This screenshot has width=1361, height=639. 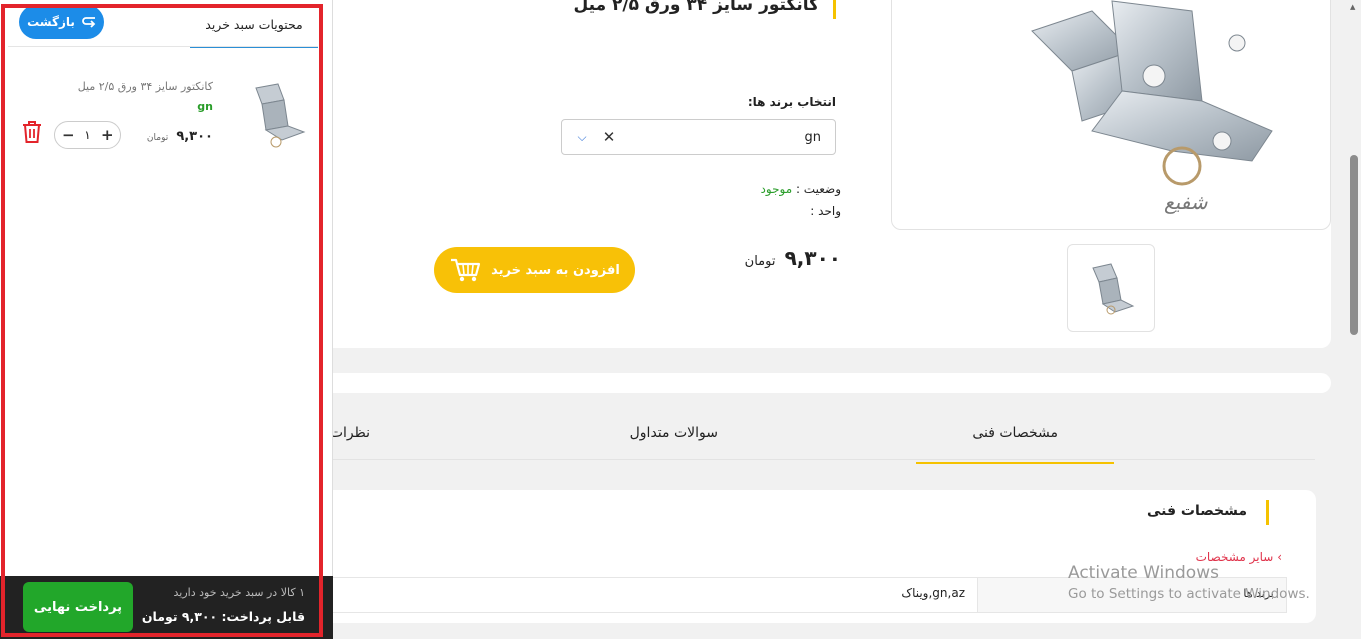 What do you see at coordinates (466, 270) in the screenshot?
I see `cart-icon` at bounding box center [466, 270].